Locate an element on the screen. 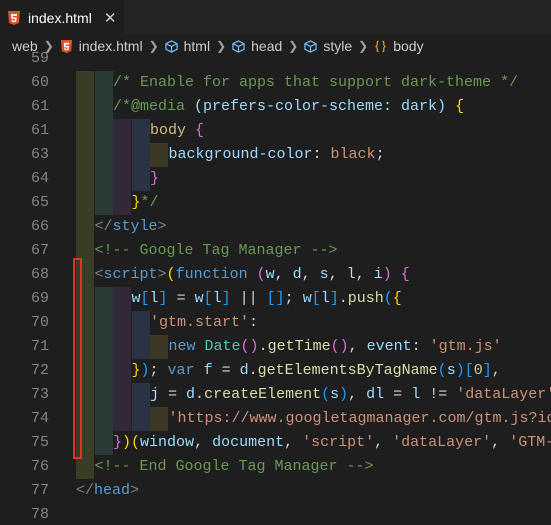 The width and height of the screenshot is (551, 525). code-token: (prefers-color-scheme: dark) is located at coordinates (320, 106).